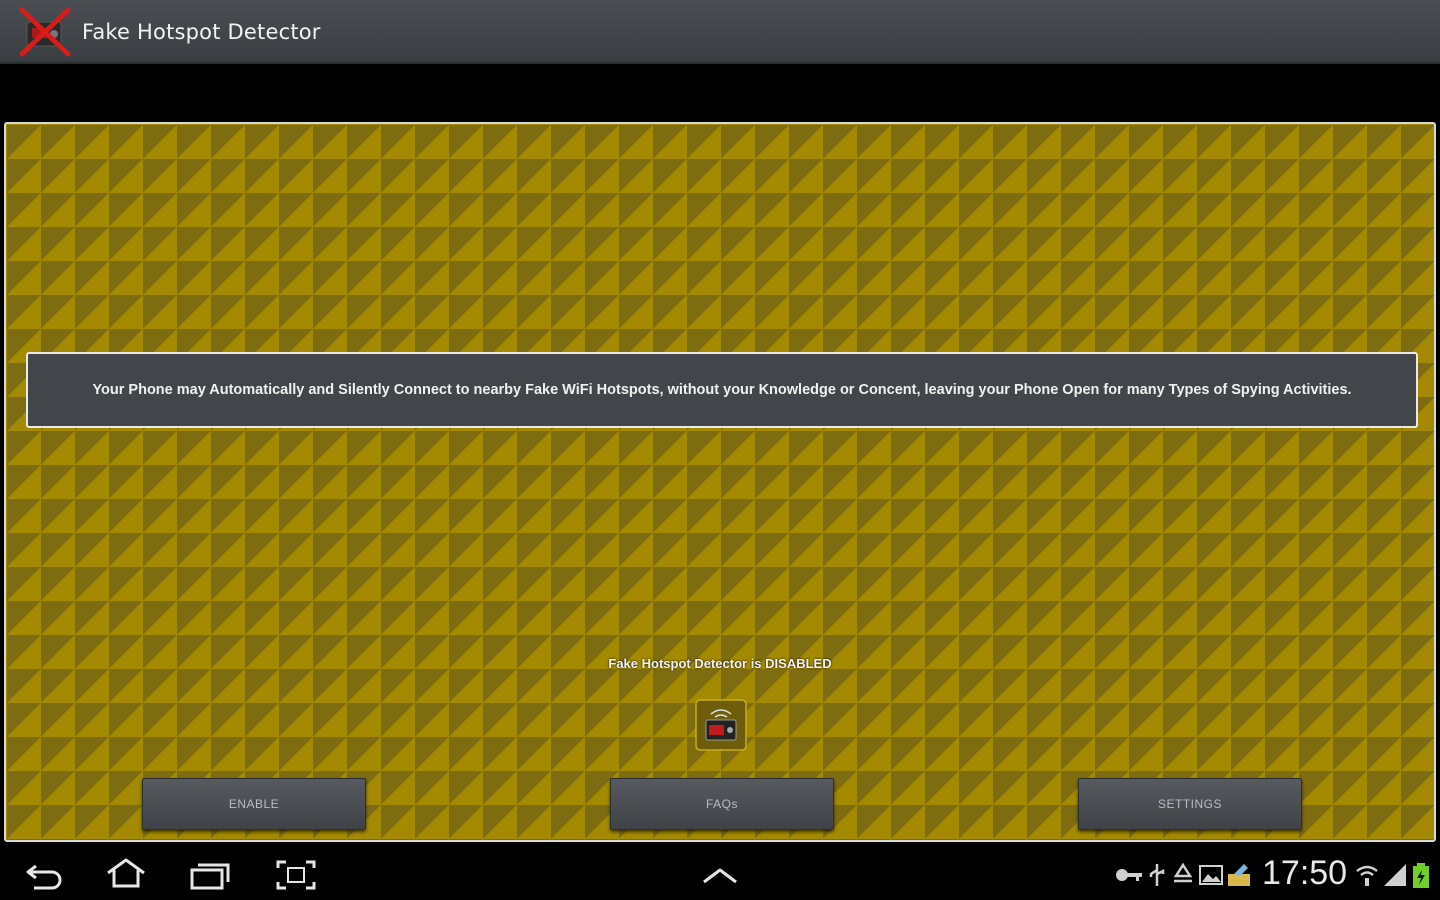 This screenshot has width=1440, height=900. I want to click on app-title: Fake Hotspot Detector, so click(201, 32).